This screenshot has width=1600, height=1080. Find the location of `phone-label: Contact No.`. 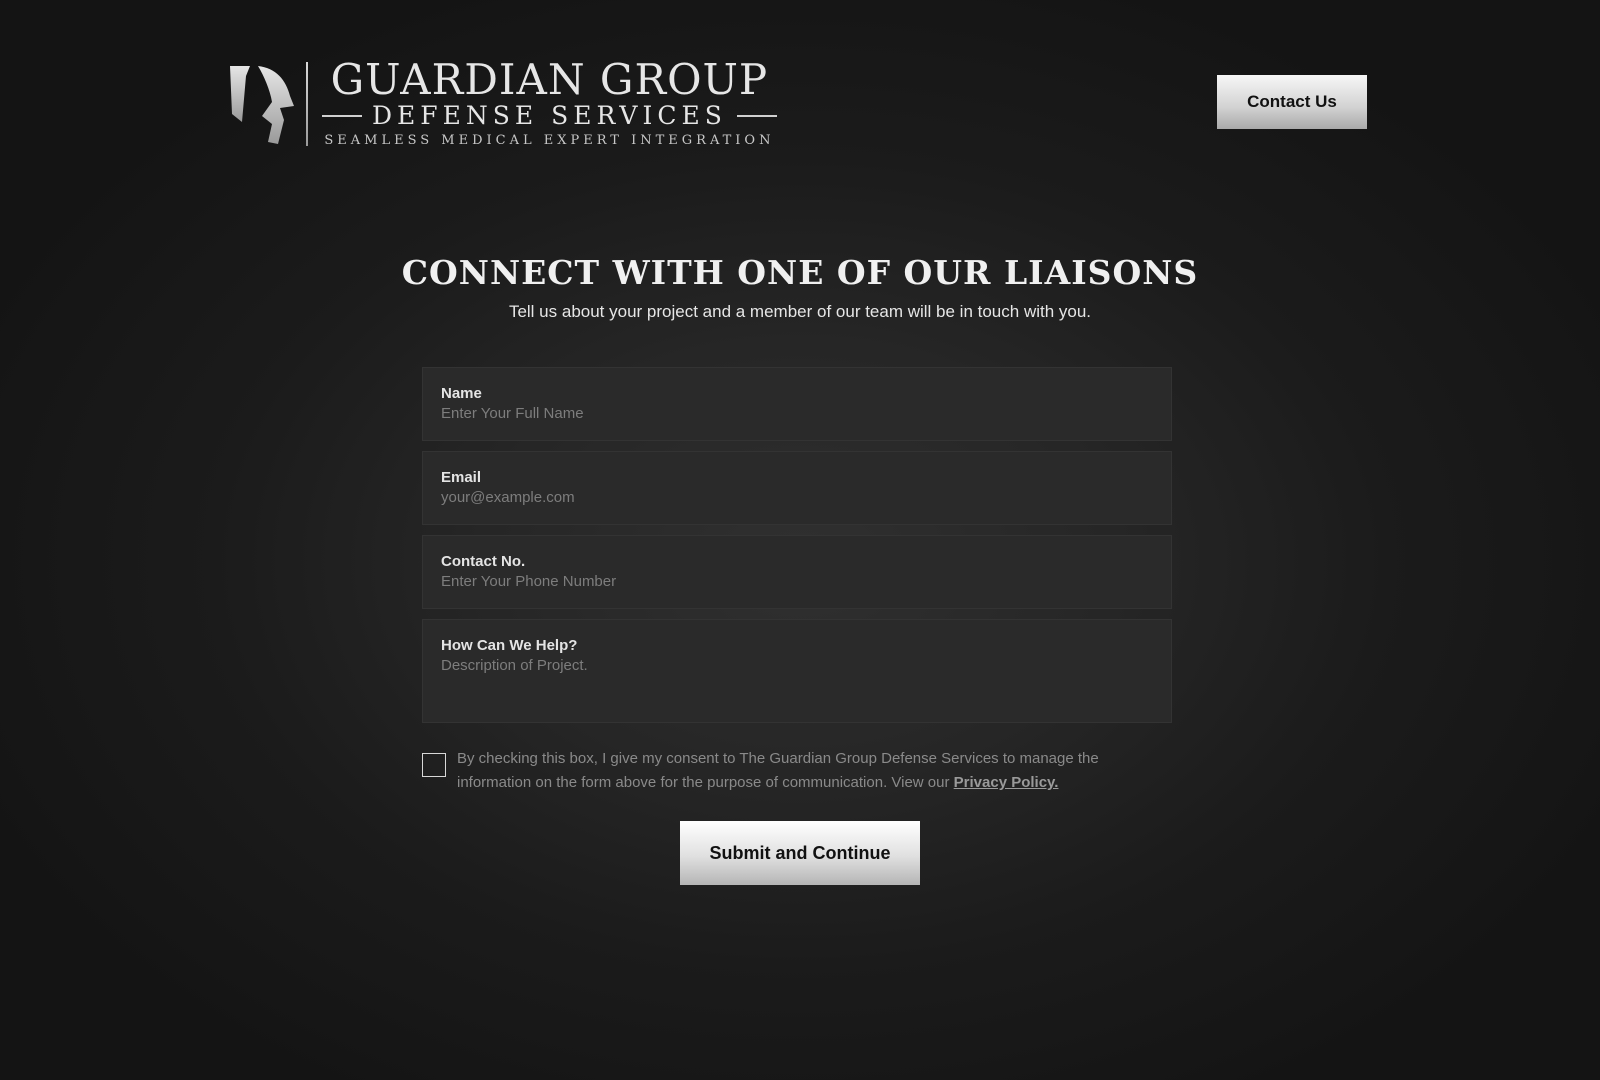

phone-label: Contact No. is located at coordinates (483, 561).